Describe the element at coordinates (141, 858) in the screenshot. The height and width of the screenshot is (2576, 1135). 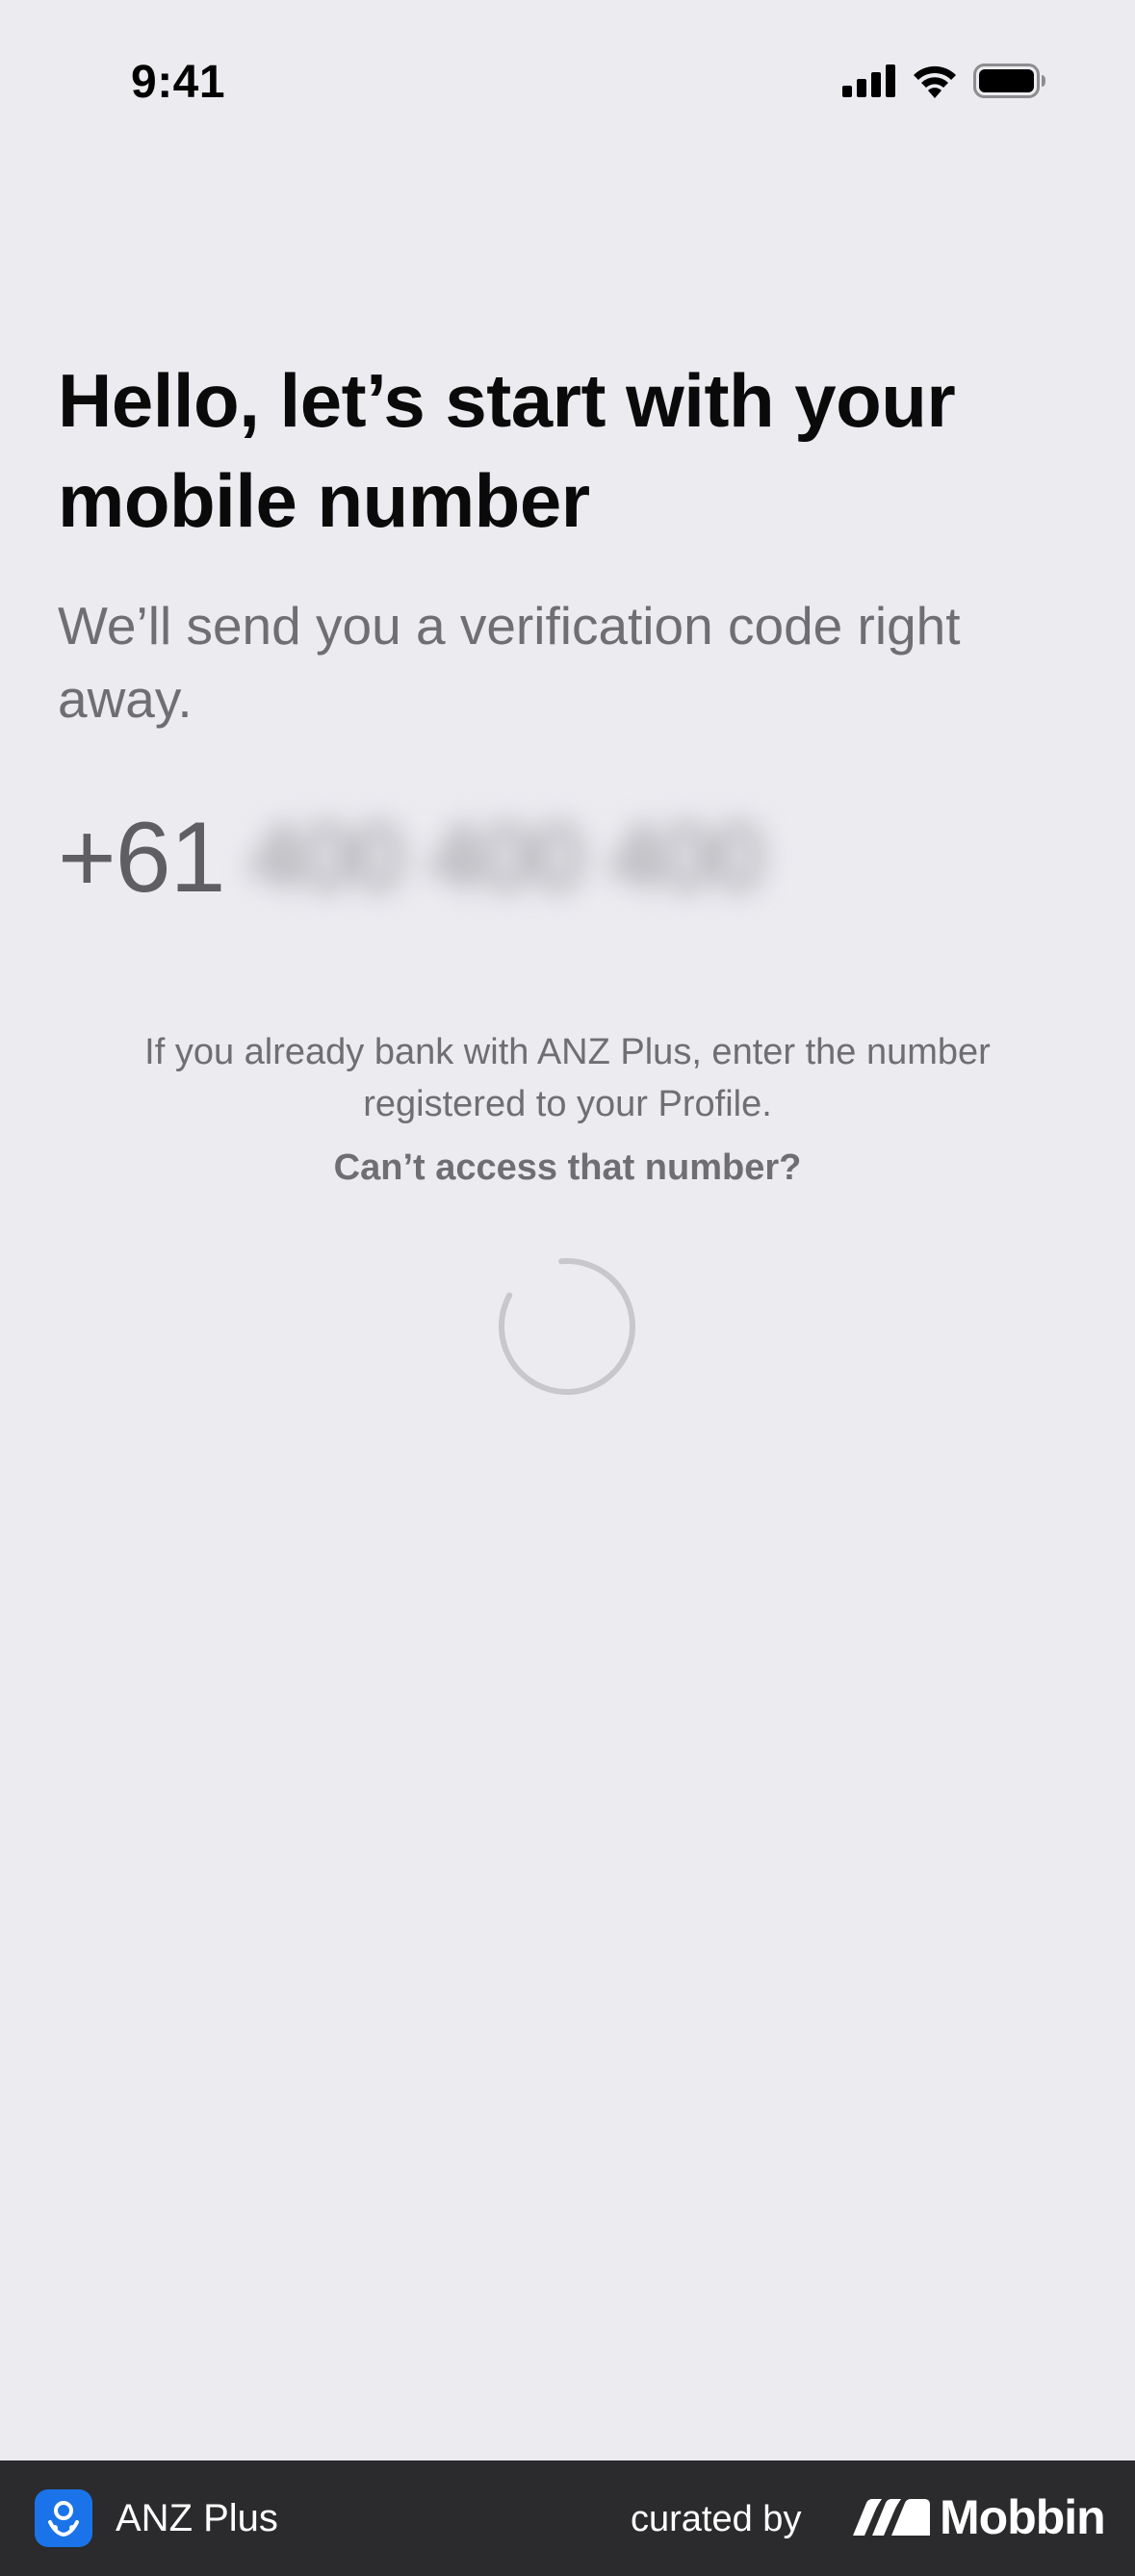
I see `country-code: +61` at that location.